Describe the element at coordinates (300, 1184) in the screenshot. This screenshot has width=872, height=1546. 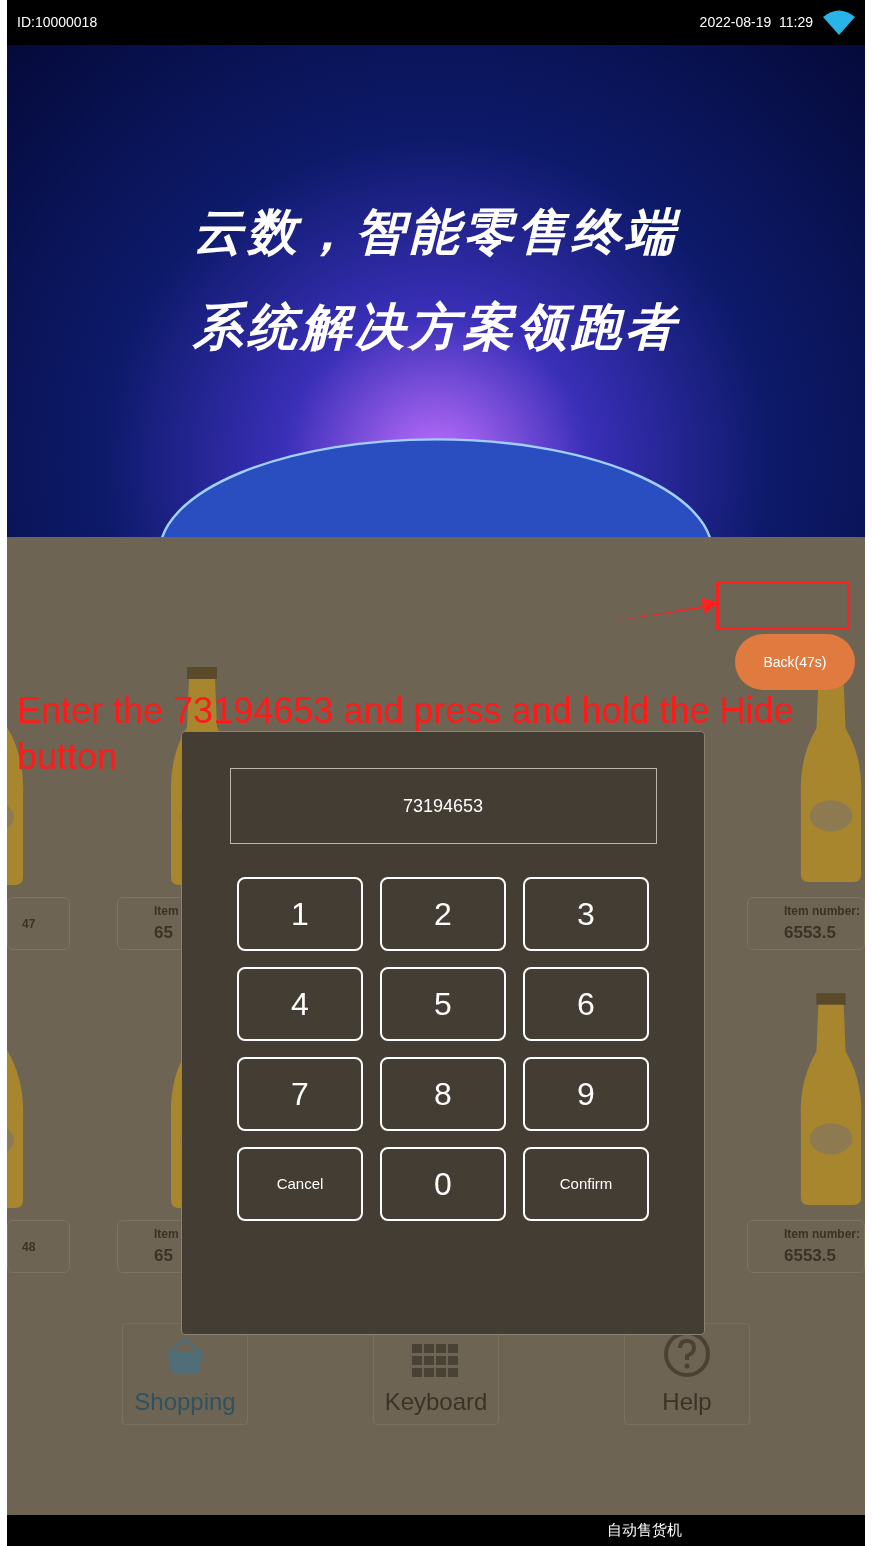
I see `keypad-key: Cancel` at that location.